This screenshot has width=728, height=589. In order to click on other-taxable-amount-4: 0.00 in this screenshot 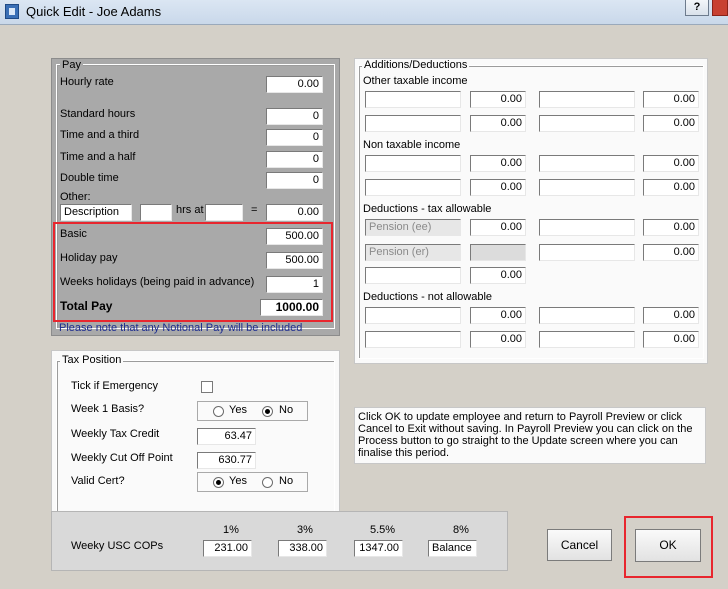, I will do `click(671, 123)`.